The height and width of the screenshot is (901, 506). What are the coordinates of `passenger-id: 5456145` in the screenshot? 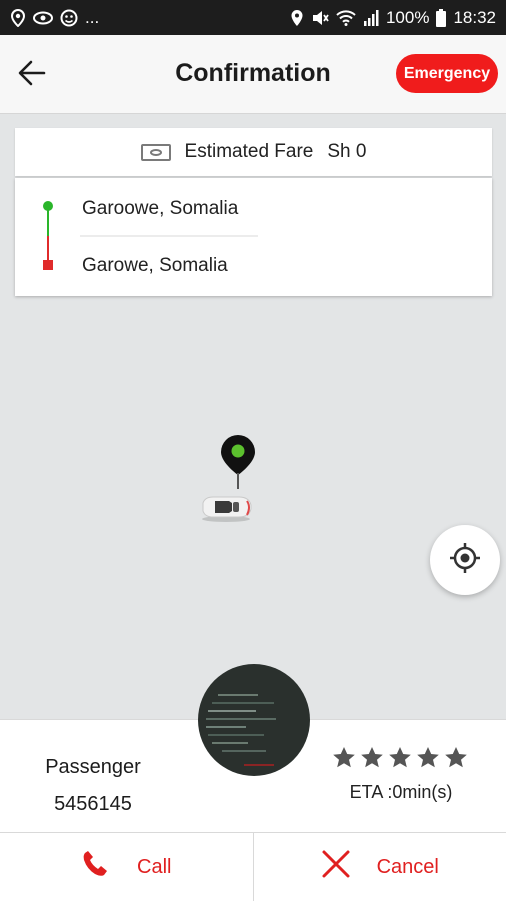 It's located at (93, 804).